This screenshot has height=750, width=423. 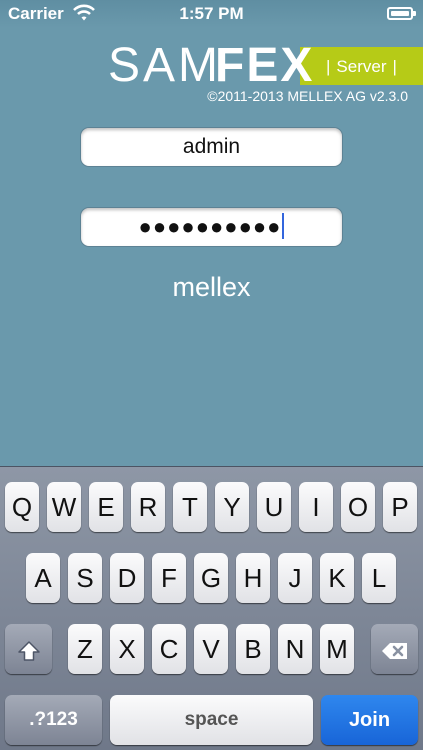 I want to click on password-field: ●●●●●●●●●●, so click(x=211, y=227).